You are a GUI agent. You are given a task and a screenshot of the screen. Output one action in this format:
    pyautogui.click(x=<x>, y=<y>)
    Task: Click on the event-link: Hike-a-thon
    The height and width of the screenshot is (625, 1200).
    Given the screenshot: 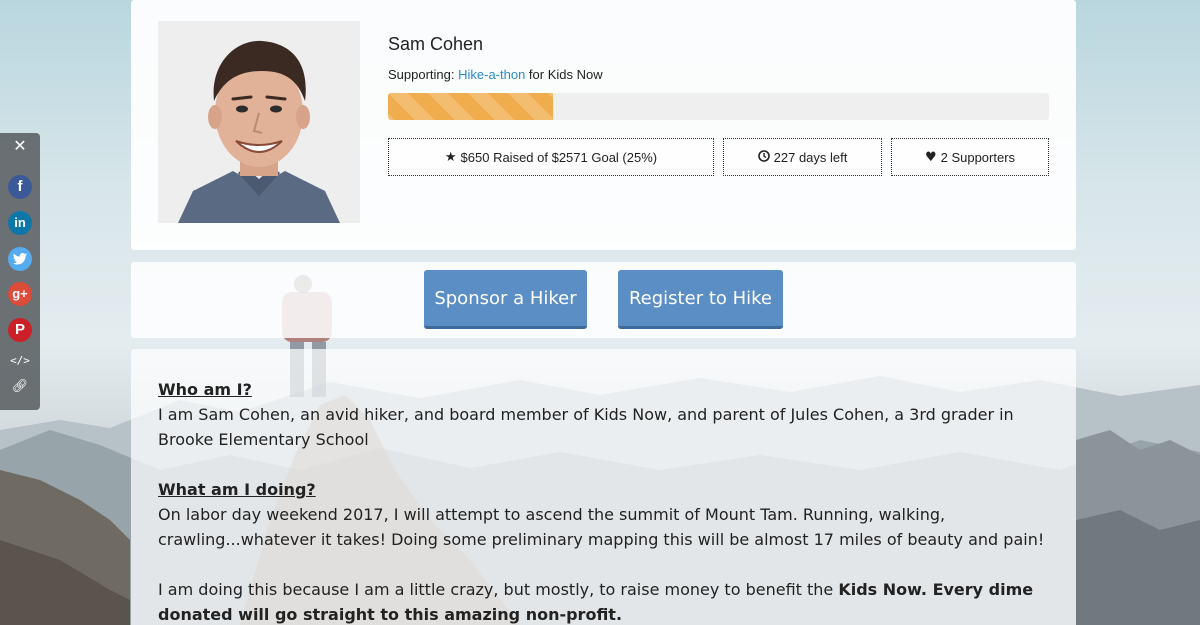 What is the action you would take?
    pyautogui.click(x=491, y=74)
    